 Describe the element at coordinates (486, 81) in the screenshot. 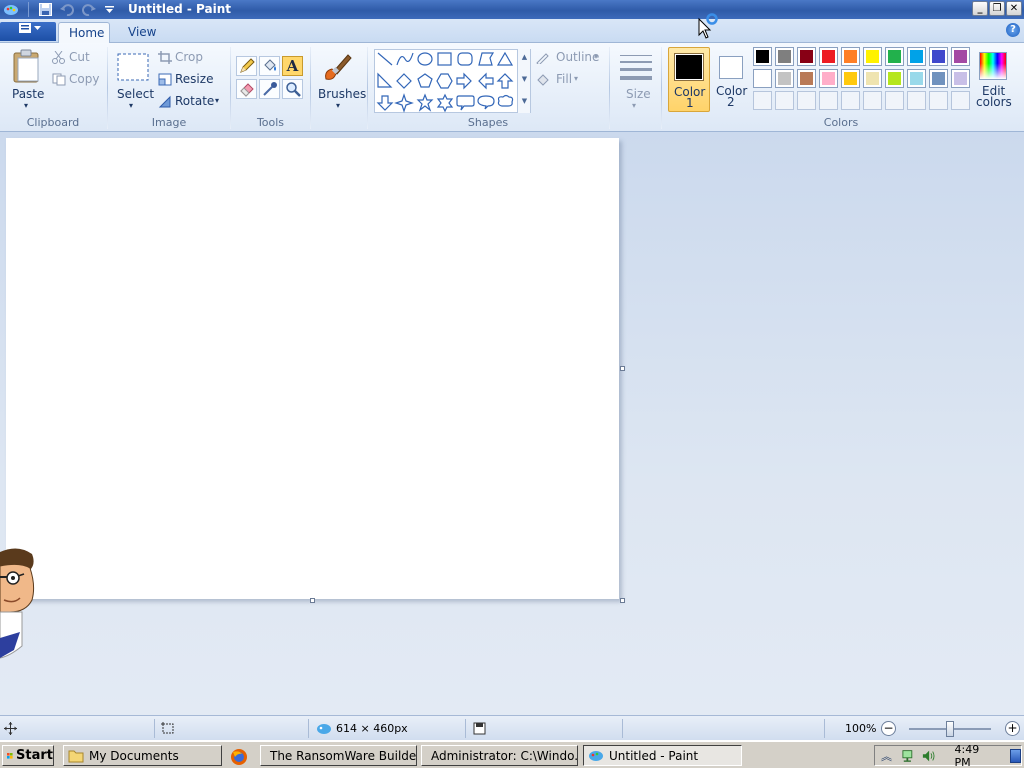

I see `left-arrow-shape-icon` at that location.